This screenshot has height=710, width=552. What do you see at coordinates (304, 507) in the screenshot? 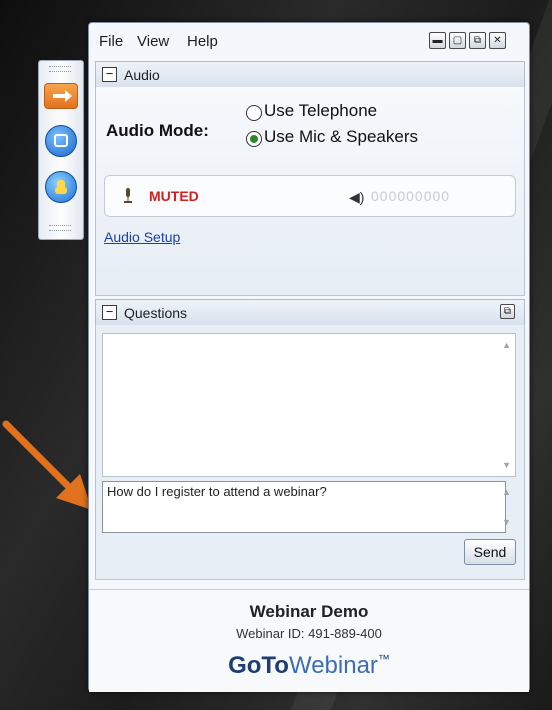
I see `question-input: How do I register to attend a webinar?` at bounding box center [304, 507].